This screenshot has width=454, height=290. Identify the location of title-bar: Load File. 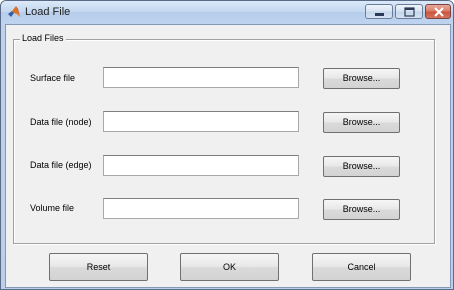
(227, 12).